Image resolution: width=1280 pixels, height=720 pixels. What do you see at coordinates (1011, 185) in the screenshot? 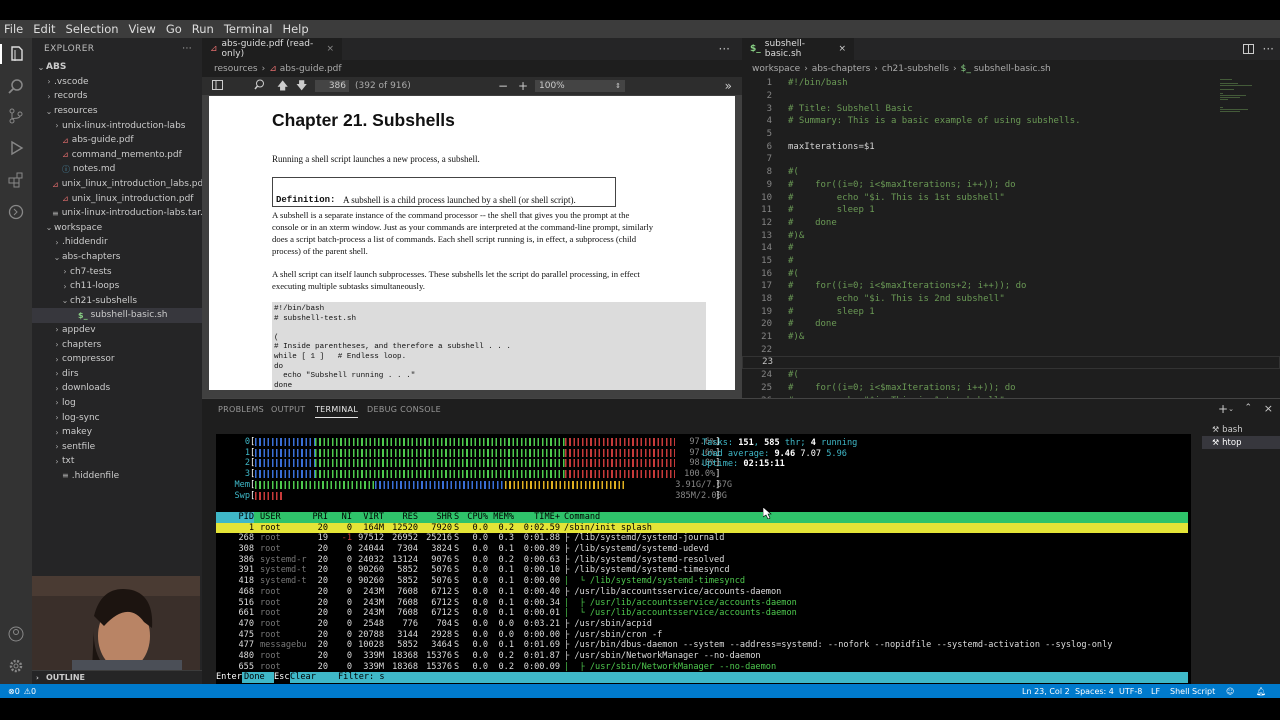
I see `code-line: 9 # for((i=0; i<$maxIterations; i++)); do` at bounding box center [1011, 185].